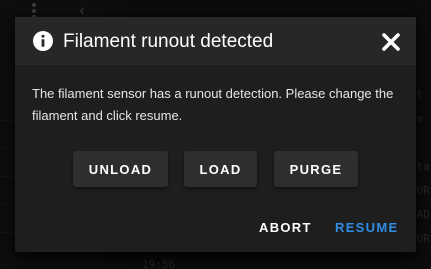 The height and width of the screenshot is (269, 431). What do you see at coordinates (368, 228) in the screenshot?
I see `resume-button: RESUME` at bounding box center [368, 228].